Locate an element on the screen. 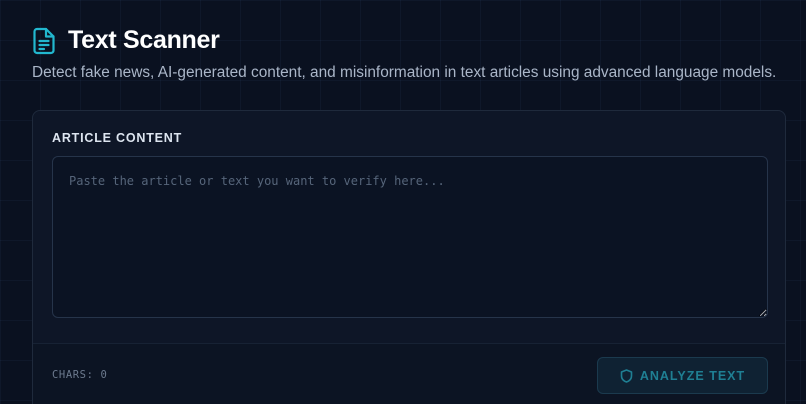 This screenshot has width=806, height=404. article-content-label: ARTICLE CONTENT is located at coordinates (117, 138).